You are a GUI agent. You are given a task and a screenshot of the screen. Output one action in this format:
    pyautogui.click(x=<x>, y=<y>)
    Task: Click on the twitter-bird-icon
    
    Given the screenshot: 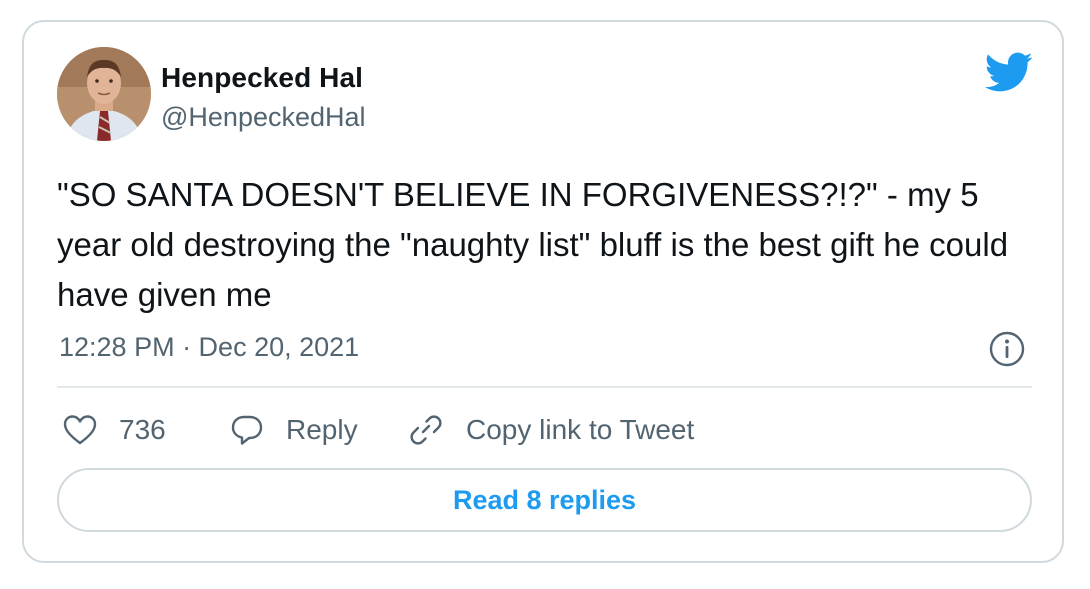 What is the action you would take?
    pyautogui.click(x=1008, y=72)
    